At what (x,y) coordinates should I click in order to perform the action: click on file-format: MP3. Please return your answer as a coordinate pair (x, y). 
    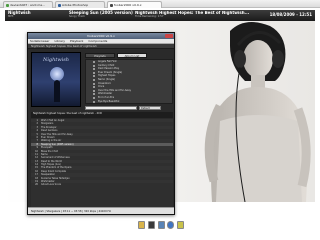
    Looking at the image, I should click on (11, 16).